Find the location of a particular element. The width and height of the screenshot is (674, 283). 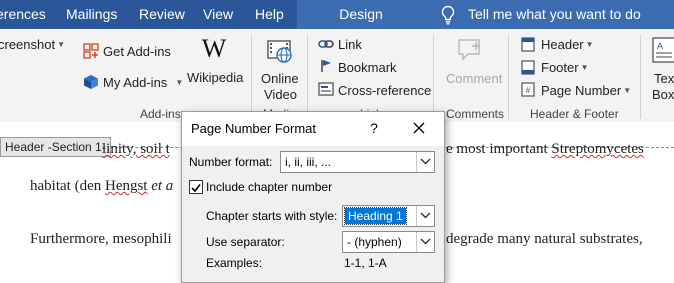

doc-line-1b: e most important Streptomycetes is located at coordinates (545, 149).